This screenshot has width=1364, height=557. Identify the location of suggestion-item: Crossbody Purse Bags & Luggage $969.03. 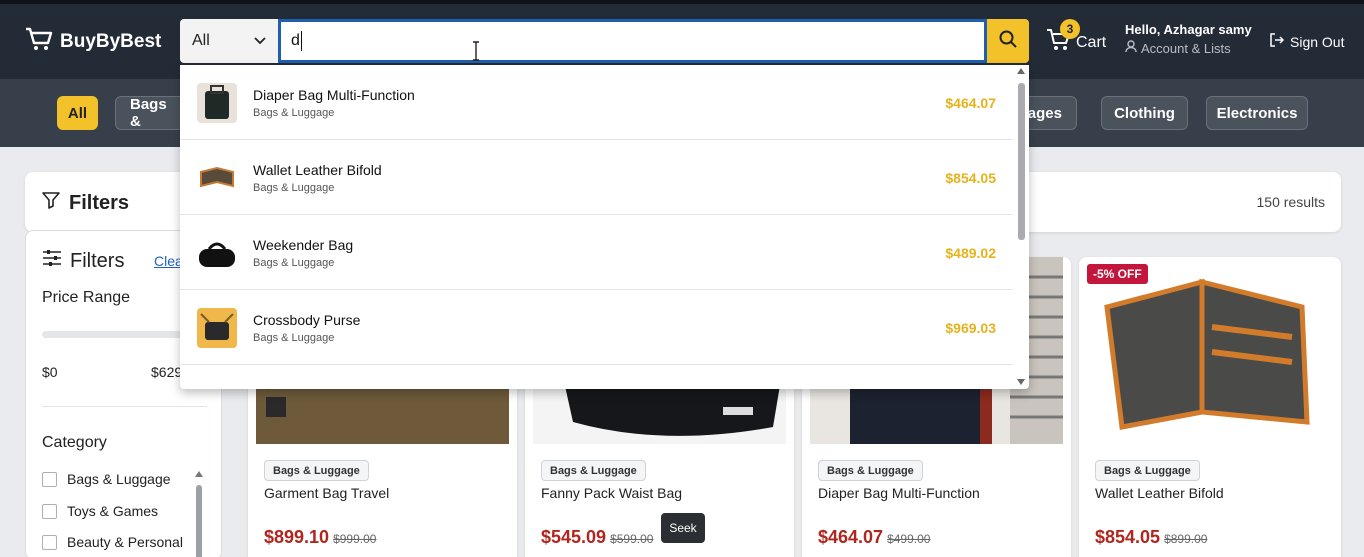
(596, 327).